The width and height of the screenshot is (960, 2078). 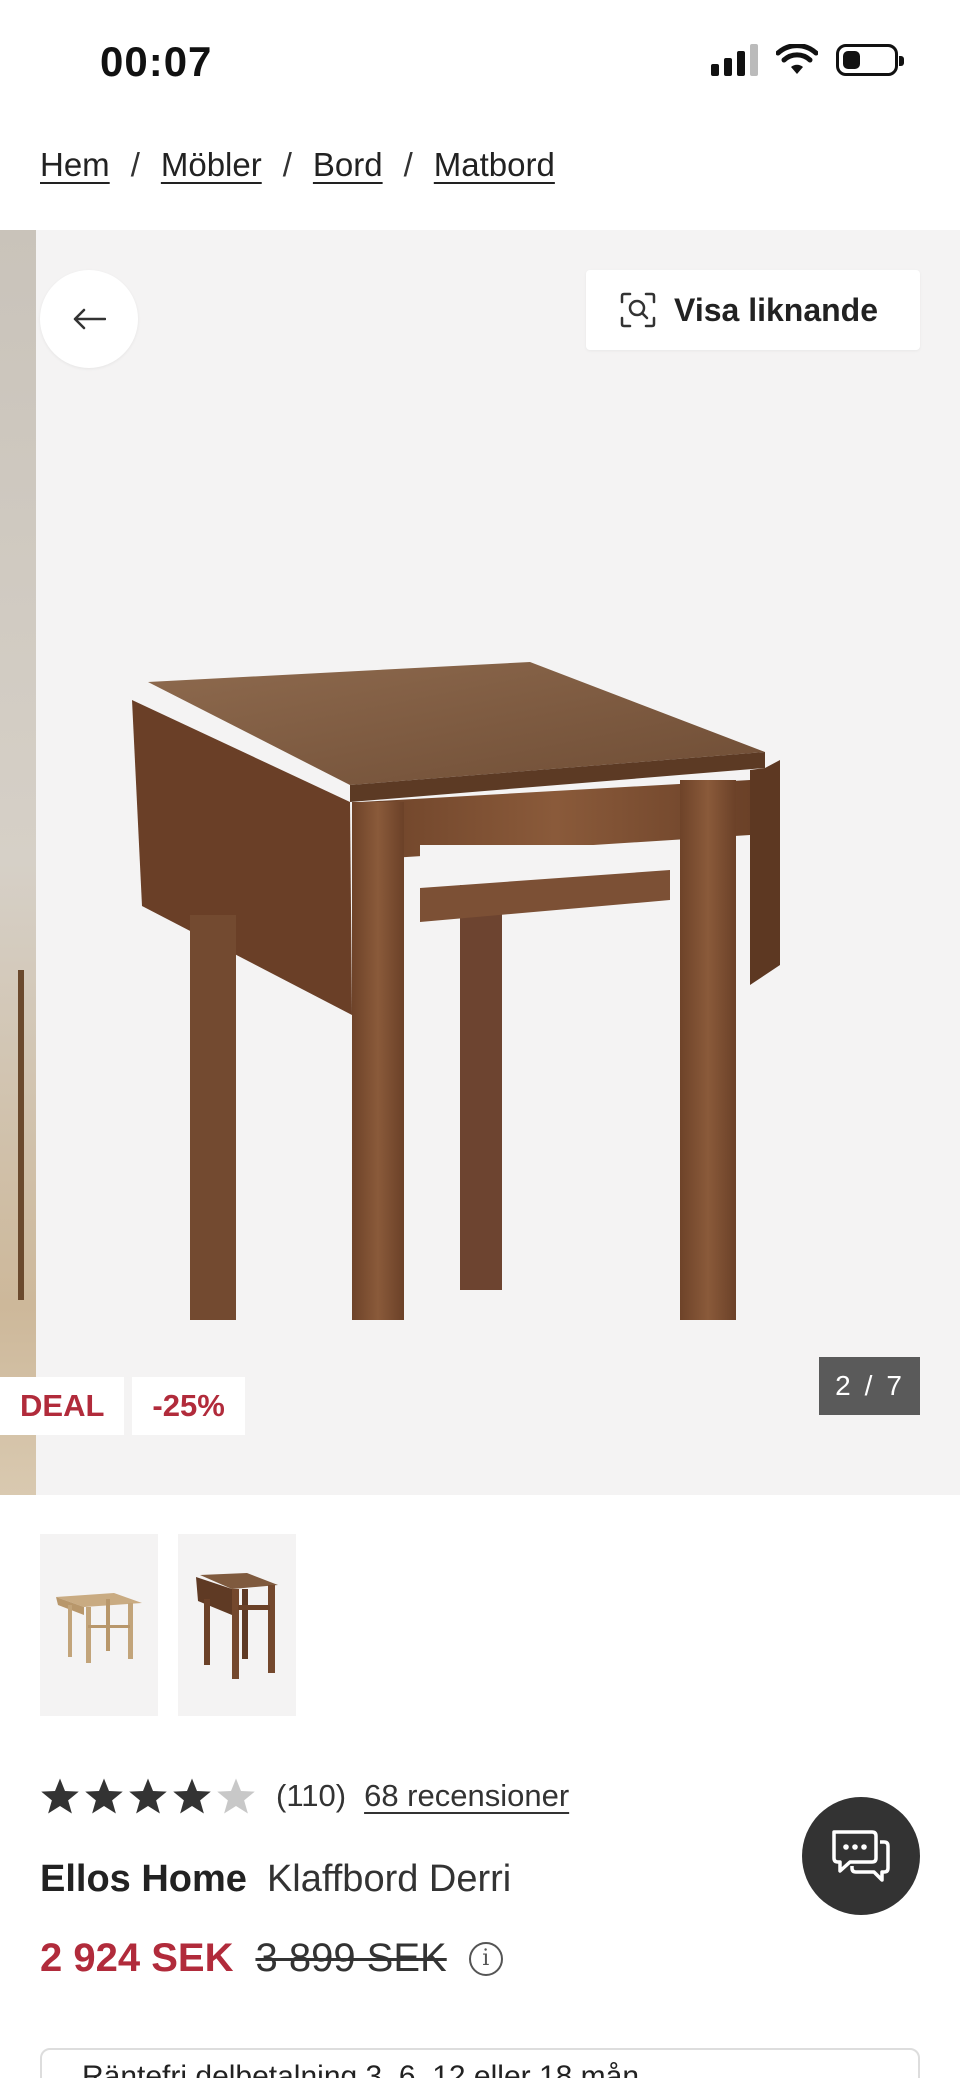 I want to click on breadcrumb-item-matbord: Matbord, so click(x=494, y=165).